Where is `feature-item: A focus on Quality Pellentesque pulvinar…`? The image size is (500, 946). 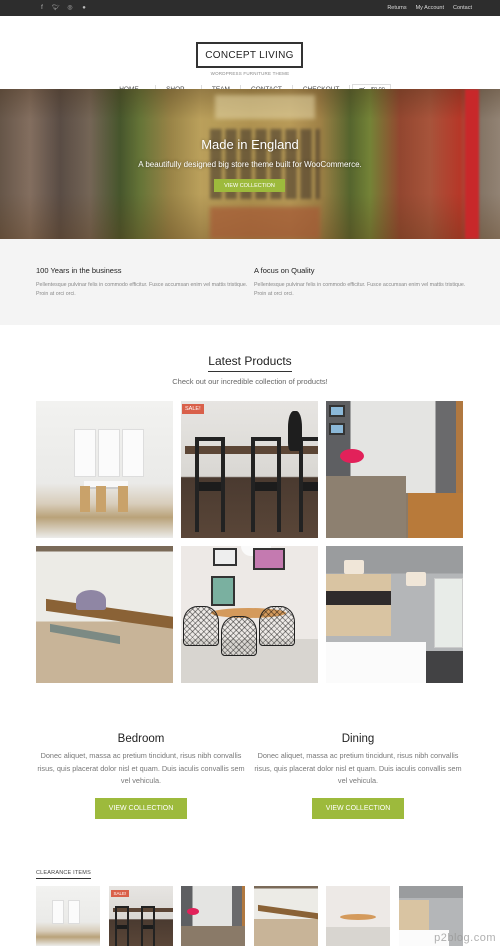
feature-item: A focus on Quality Pellentesque pulvinar… is located at coordinates (361, 282).